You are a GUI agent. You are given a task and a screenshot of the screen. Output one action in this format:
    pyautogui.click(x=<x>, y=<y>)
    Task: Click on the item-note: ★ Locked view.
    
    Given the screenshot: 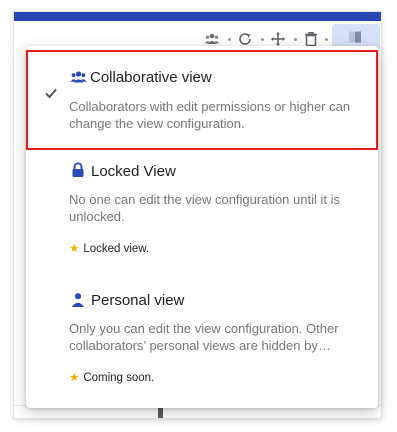 What is the action you would take?
    pyautogui.click(x=109, y=248)
    